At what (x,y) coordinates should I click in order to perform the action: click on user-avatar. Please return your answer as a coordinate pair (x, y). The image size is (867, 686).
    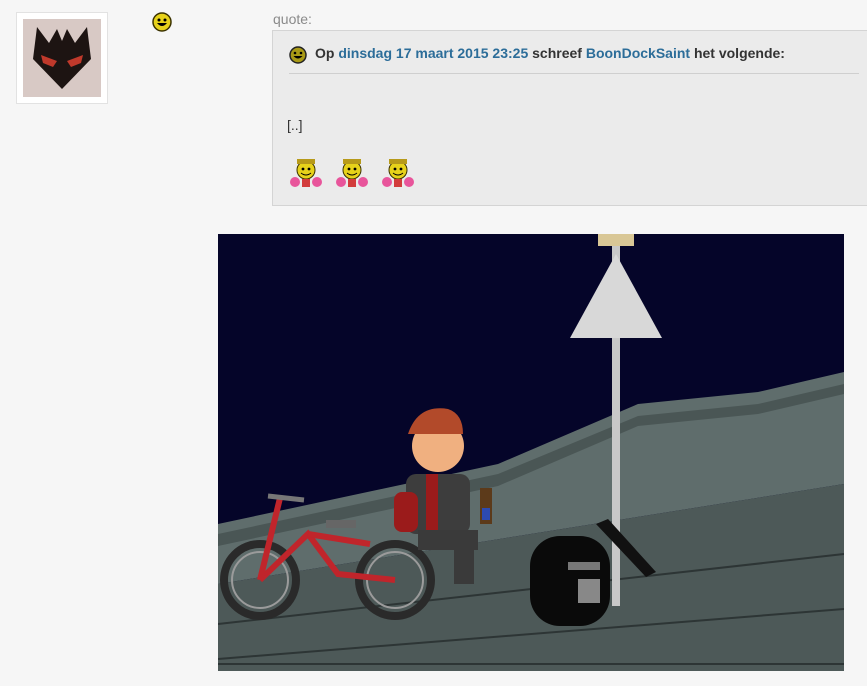
    Looking at the image, I should click on (62, 58).